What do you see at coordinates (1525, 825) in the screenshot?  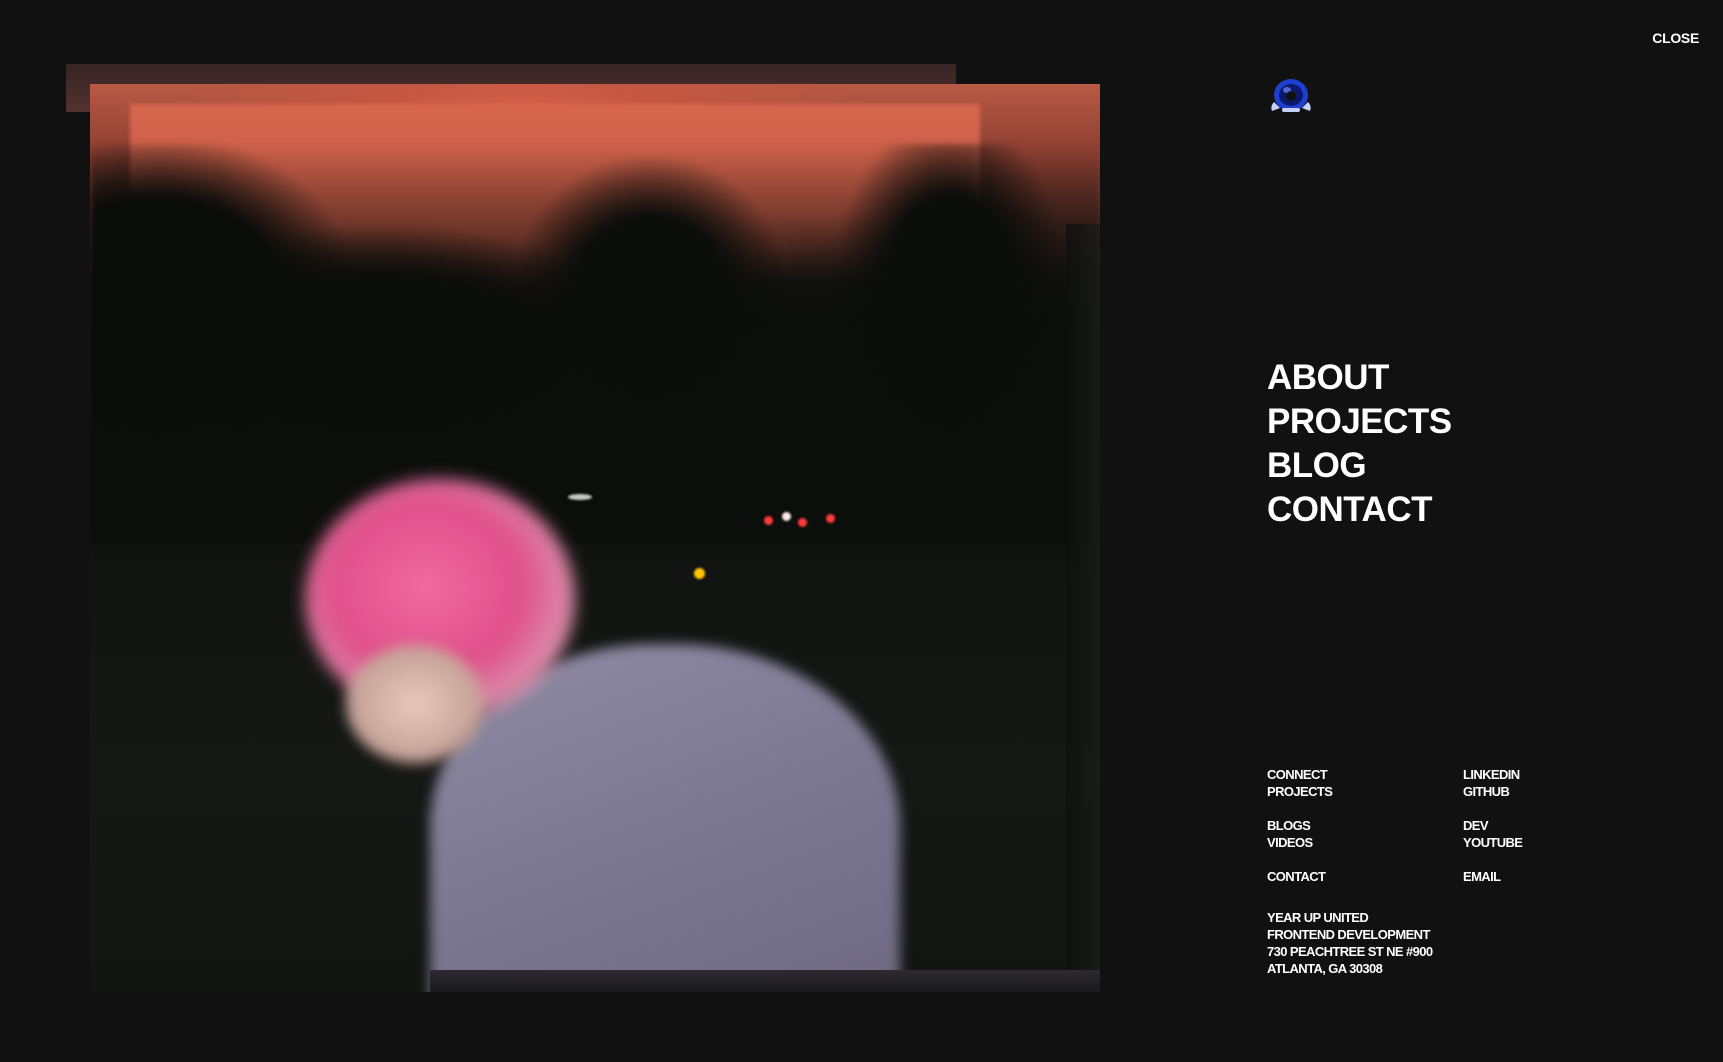 I see `footer-dev-link: DEV` at bounding box center [1525, 825].